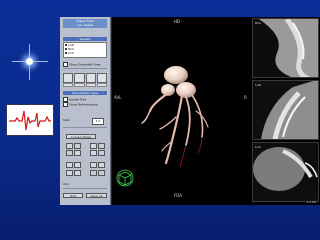 This screenshot has width=320, height=240. What do you see at coordinates (81, 136) in the screenshot?
I see `curved-views-button: Curved Views` at bounding box center [81, 136].